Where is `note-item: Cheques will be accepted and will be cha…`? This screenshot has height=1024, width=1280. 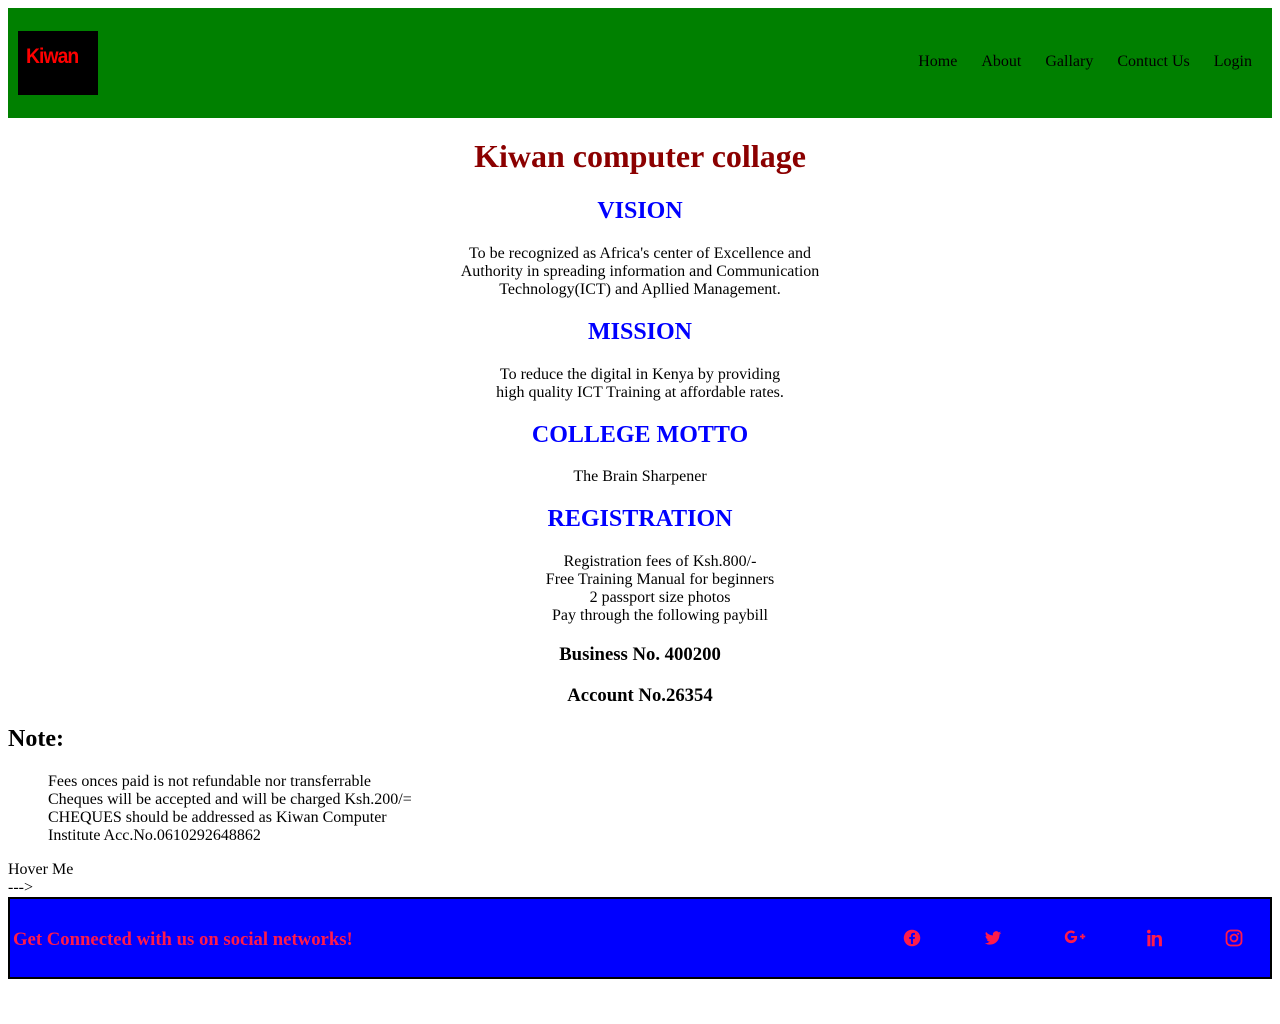
note-item: Cheques will be accepted and will be cha… is located at coordinates (230, 799).